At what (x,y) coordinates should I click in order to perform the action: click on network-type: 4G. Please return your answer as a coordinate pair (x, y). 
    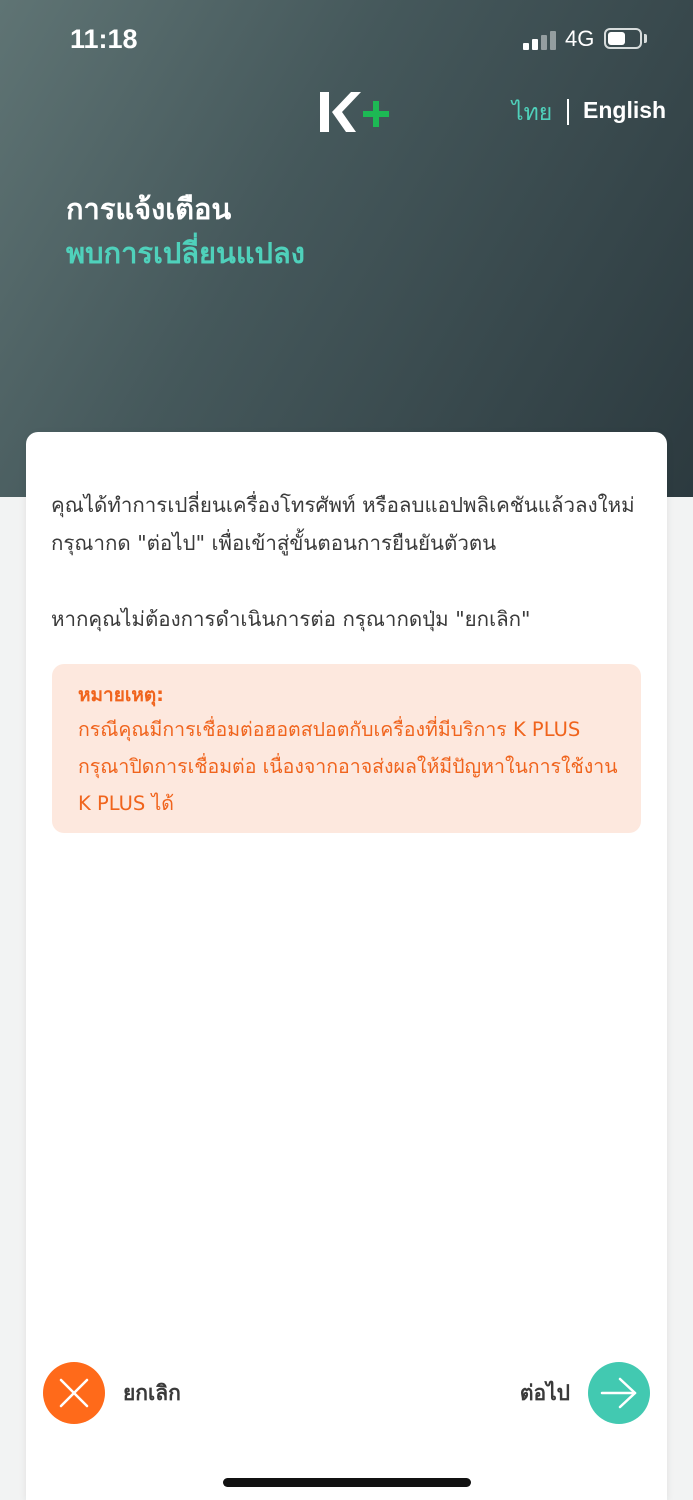
    Looking at the image, I should click on (580, 38).